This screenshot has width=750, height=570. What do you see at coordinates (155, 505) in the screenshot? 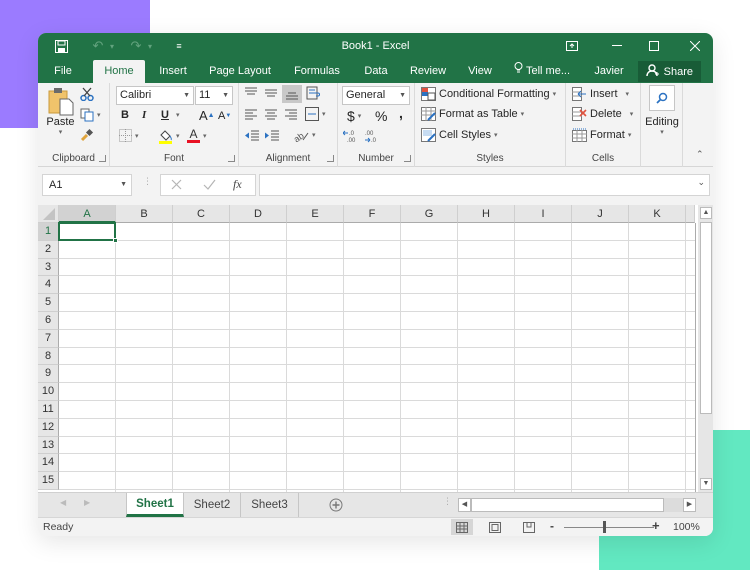
I see `sheet-tab-sheet1: Sheet1` at bounding box center [155, 505].